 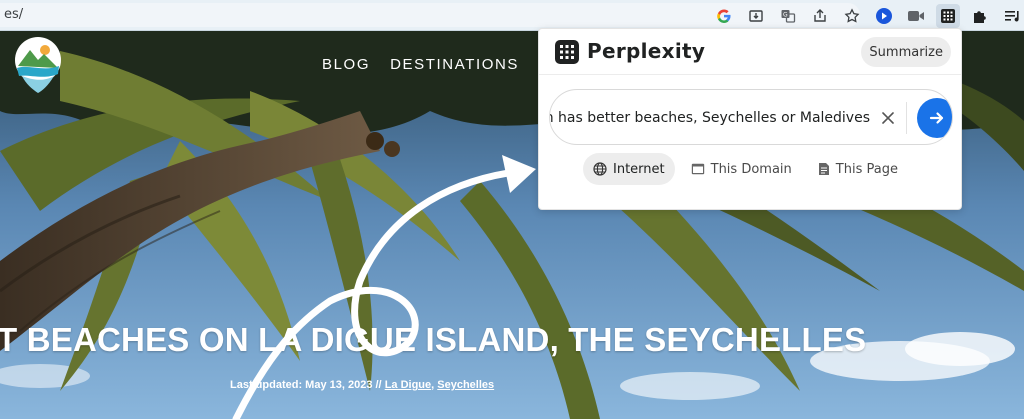 What do you see at coordinates (306, 385) in the screenshot?
I see `last-updated-text: Last updated: May 13, 2023 //` at bounding box center [306, 385].